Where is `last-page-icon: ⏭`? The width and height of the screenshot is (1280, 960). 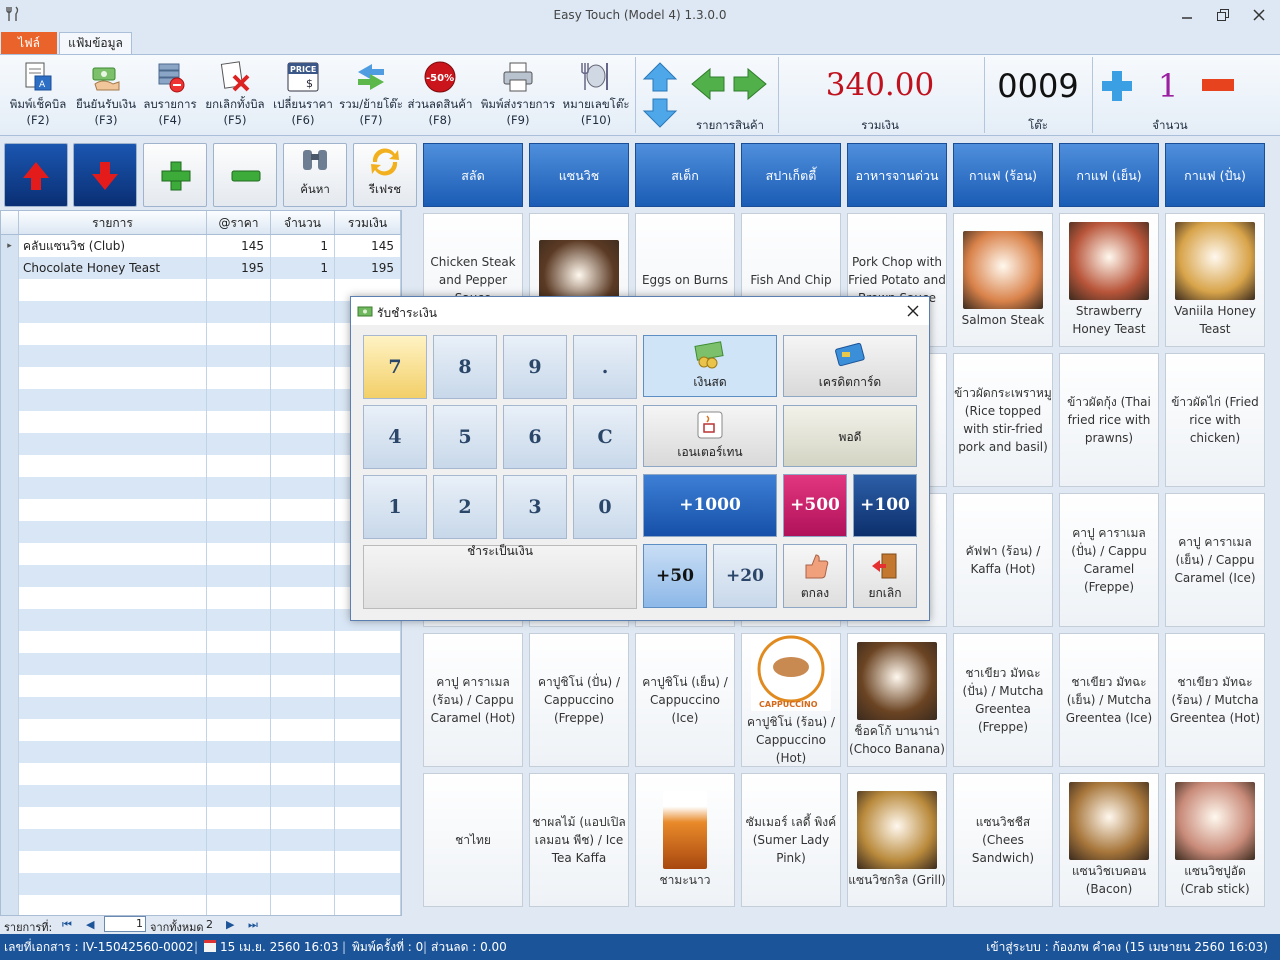 last-page-icon: ⏭ is located at coordinates (253, 925).